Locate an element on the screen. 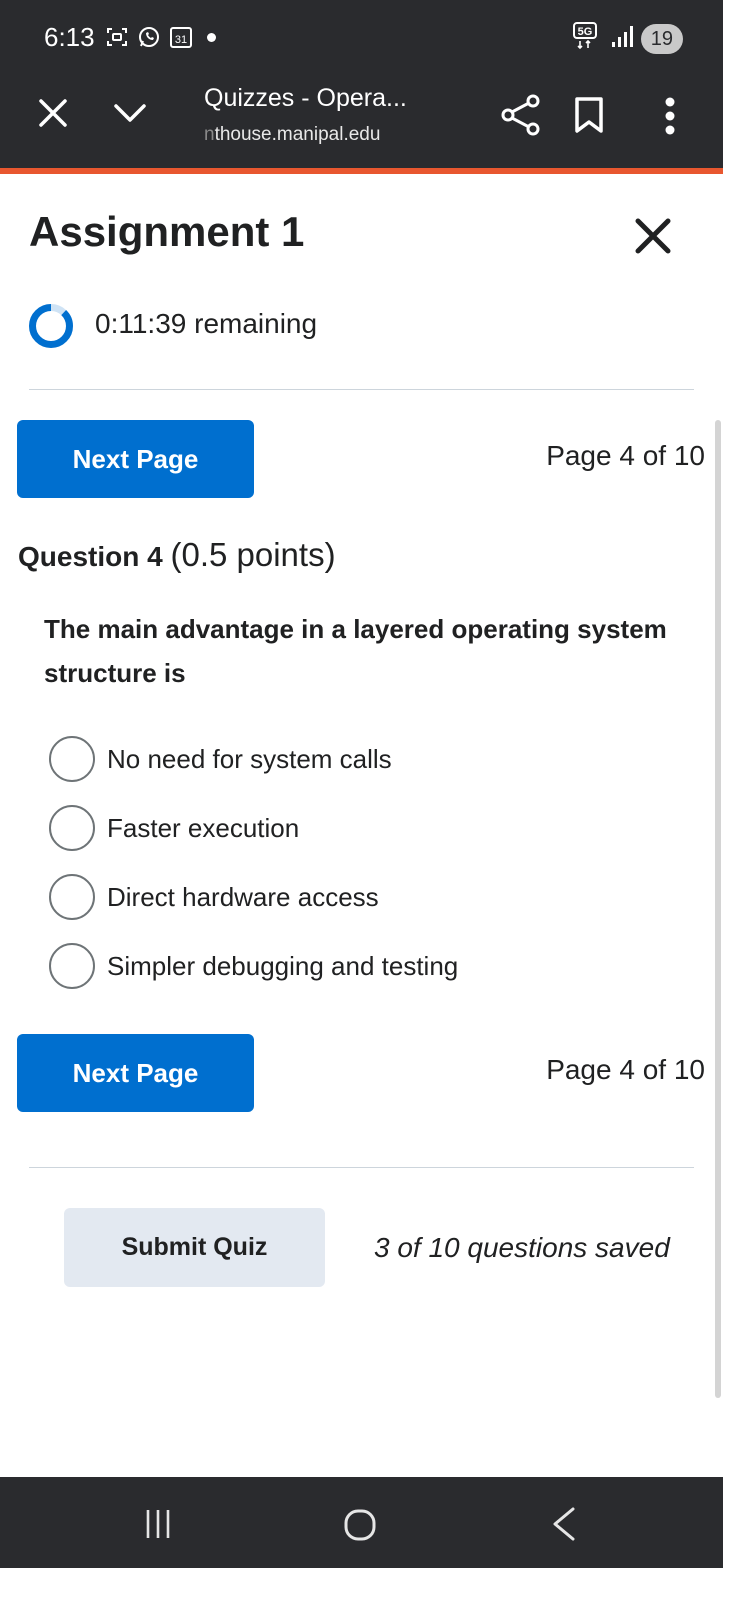 The image size is (738, 1600). next-page-button-bottom: Next Page is located at coordinates (135, 1073).